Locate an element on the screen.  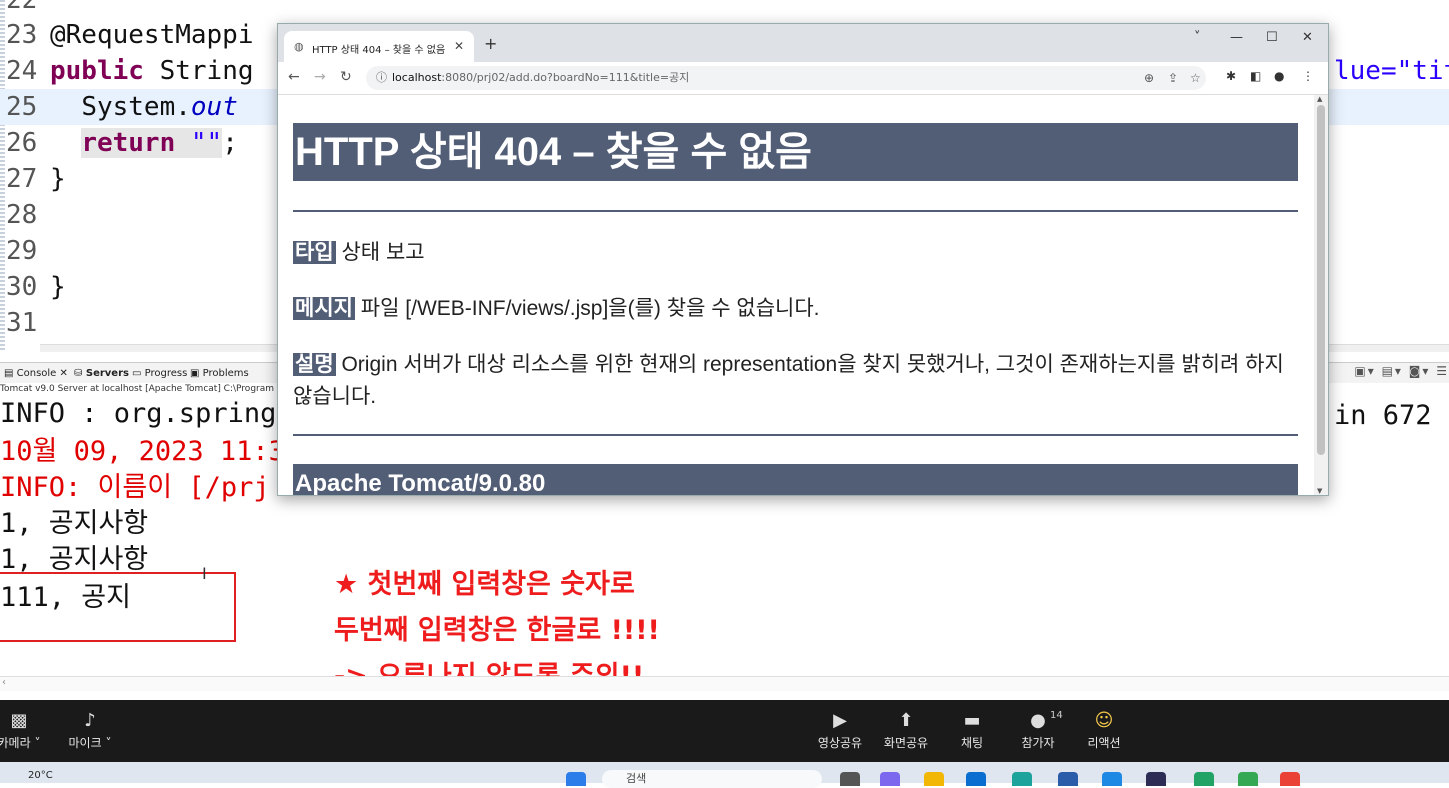
chat-button: ▬ 채팅 is located at coordinates (972, 729).